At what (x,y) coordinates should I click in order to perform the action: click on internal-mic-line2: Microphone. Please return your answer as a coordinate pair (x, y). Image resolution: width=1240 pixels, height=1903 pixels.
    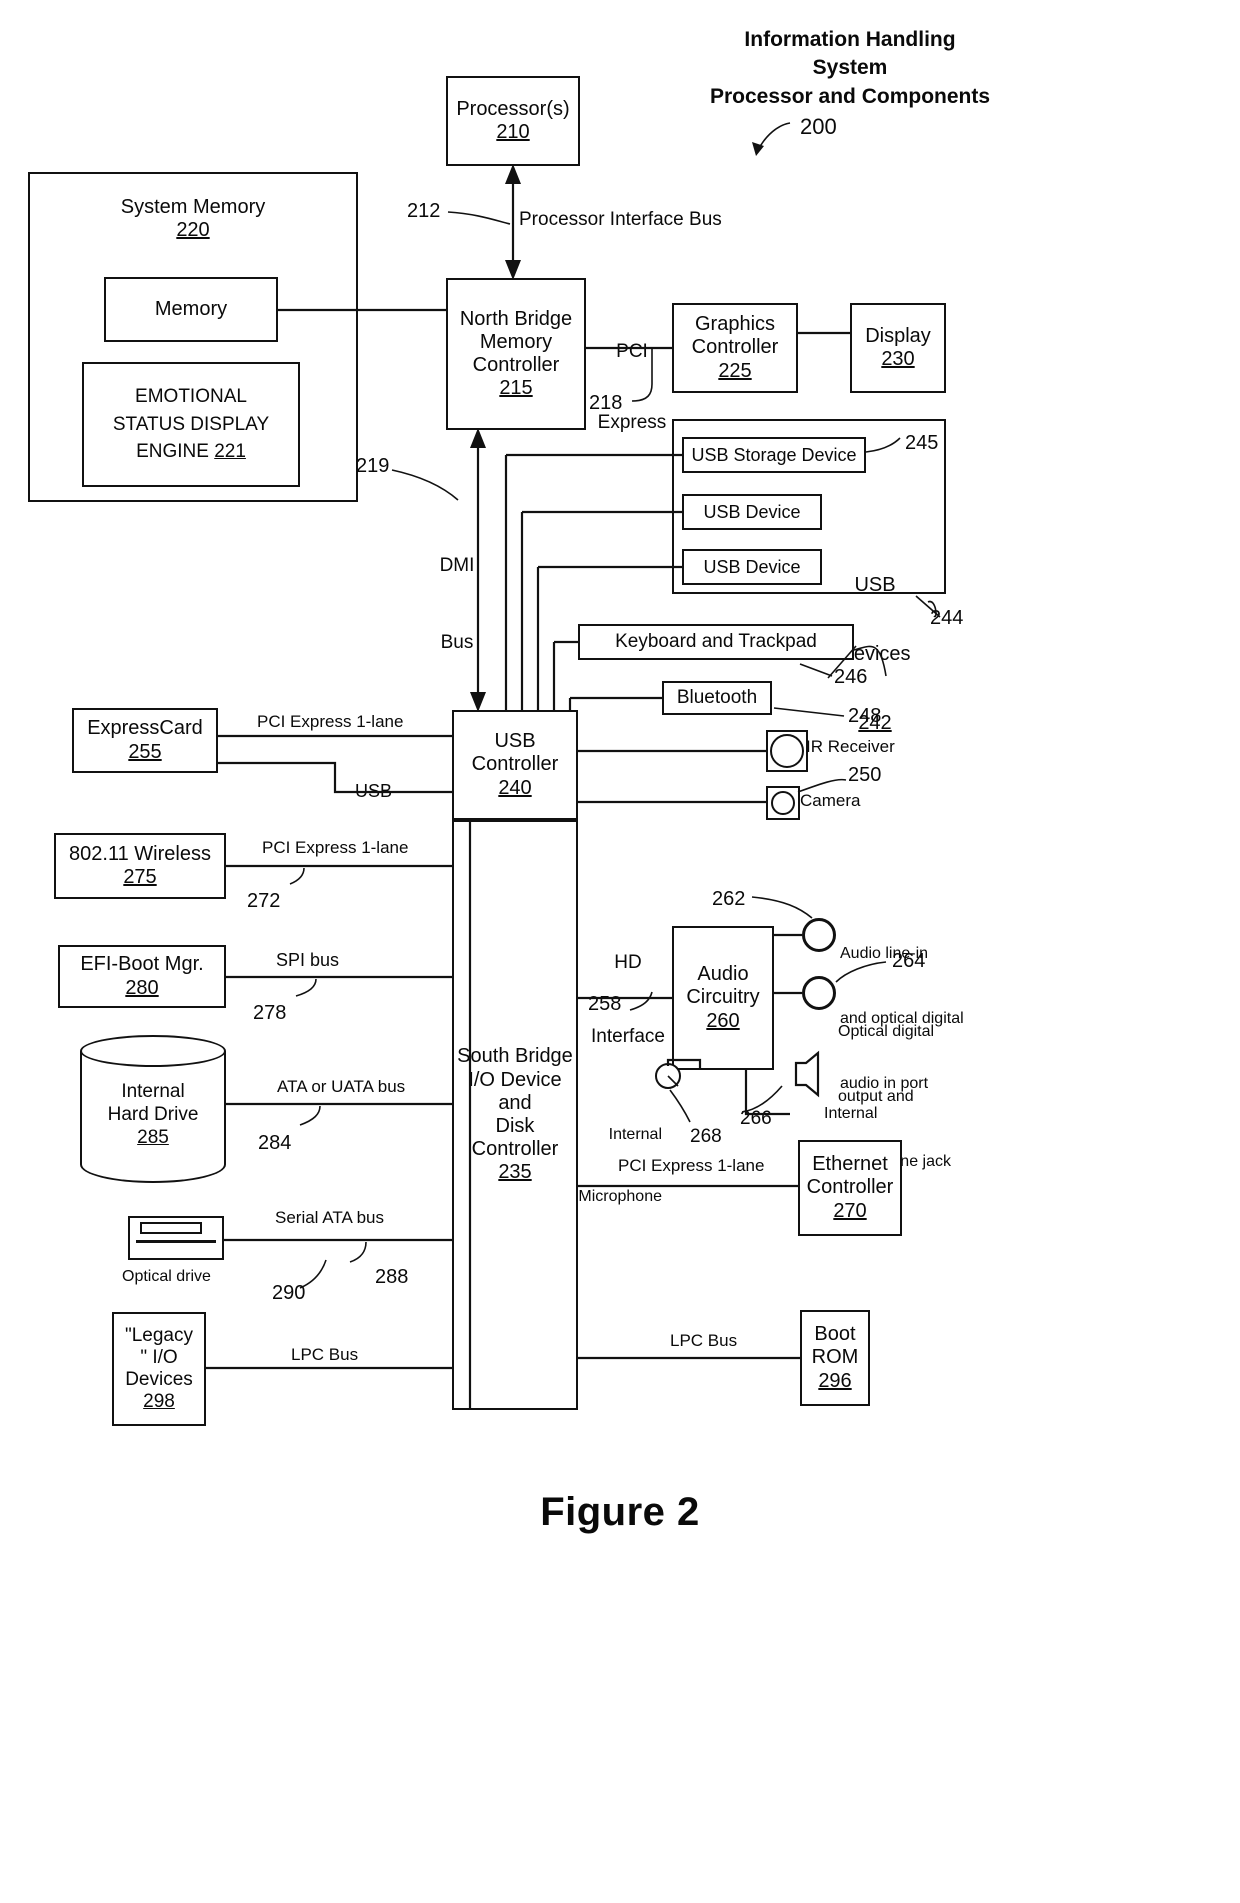
    Looking at the image, I should click on (620, 1196).